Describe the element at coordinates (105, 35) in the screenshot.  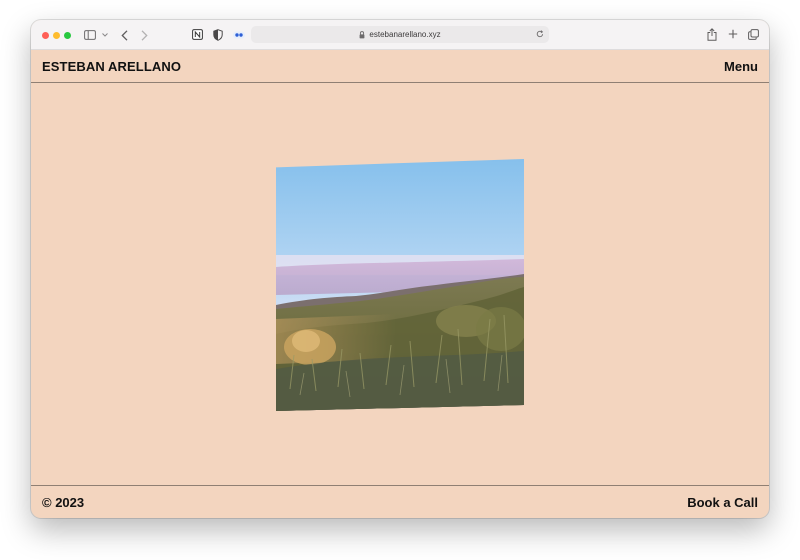
I see `chevron-down-icon` at that location.